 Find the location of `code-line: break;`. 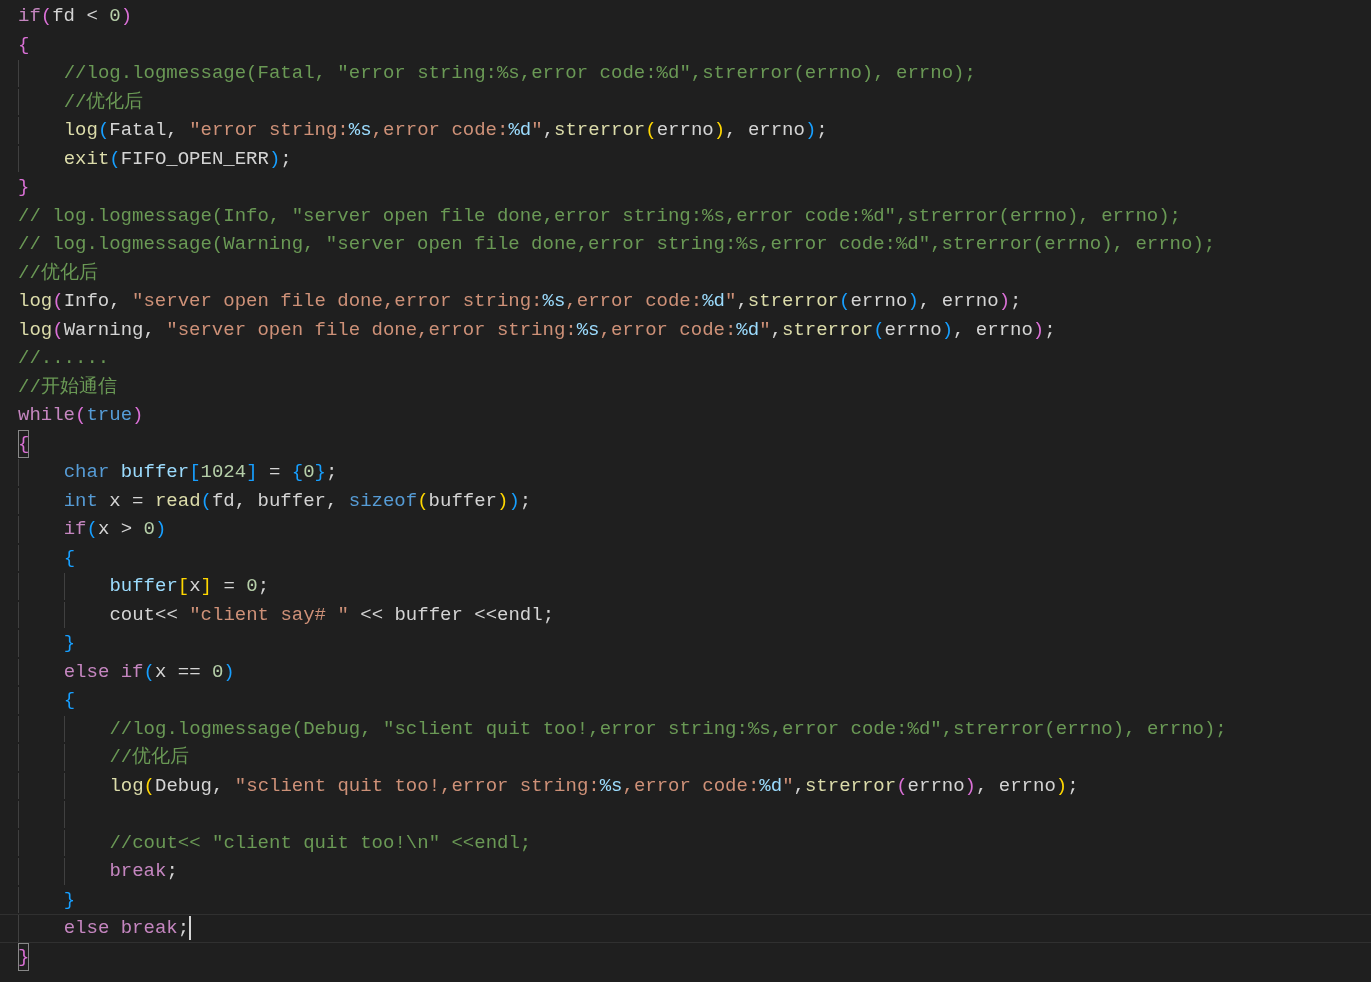

code-line: break; is located at coordinates (143, 871).